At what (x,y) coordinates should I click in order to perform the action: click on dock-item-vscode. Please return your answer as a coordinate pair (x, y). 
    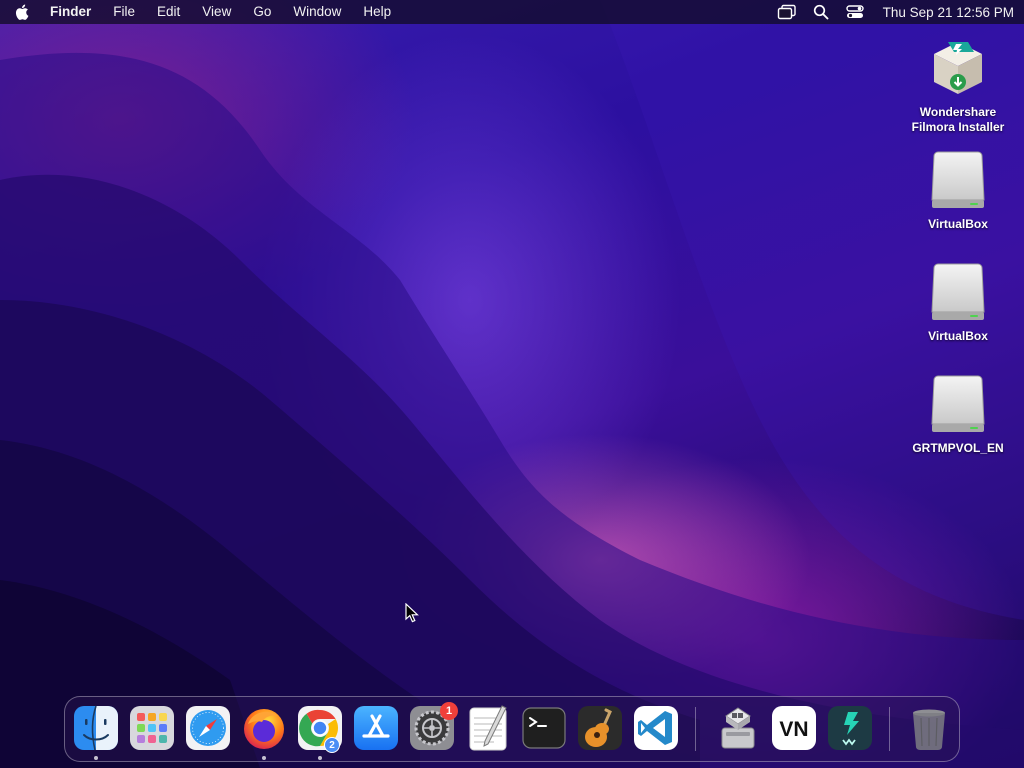
    Looking at the image, I should click on (656, 728).